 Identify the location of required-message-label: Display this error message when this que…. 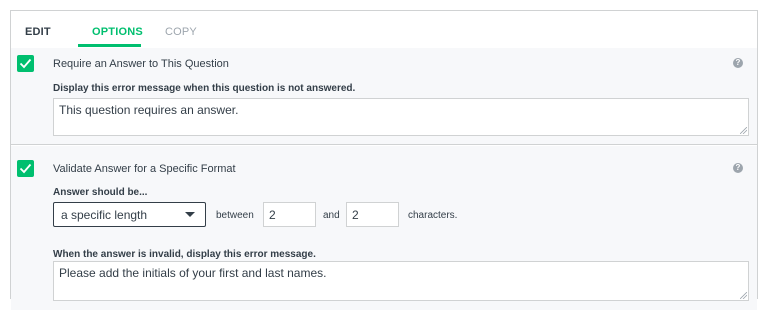
(204, 88).